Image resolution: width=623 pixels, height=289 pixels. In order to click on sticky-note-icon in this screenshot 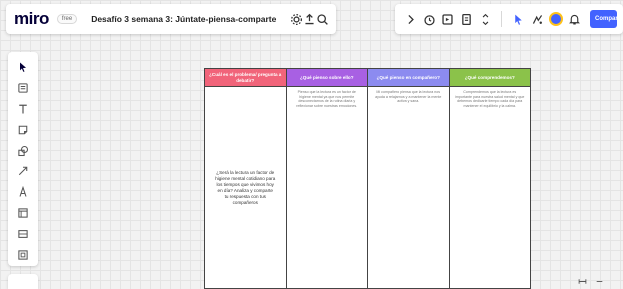, I will do `click(23, 129)`.